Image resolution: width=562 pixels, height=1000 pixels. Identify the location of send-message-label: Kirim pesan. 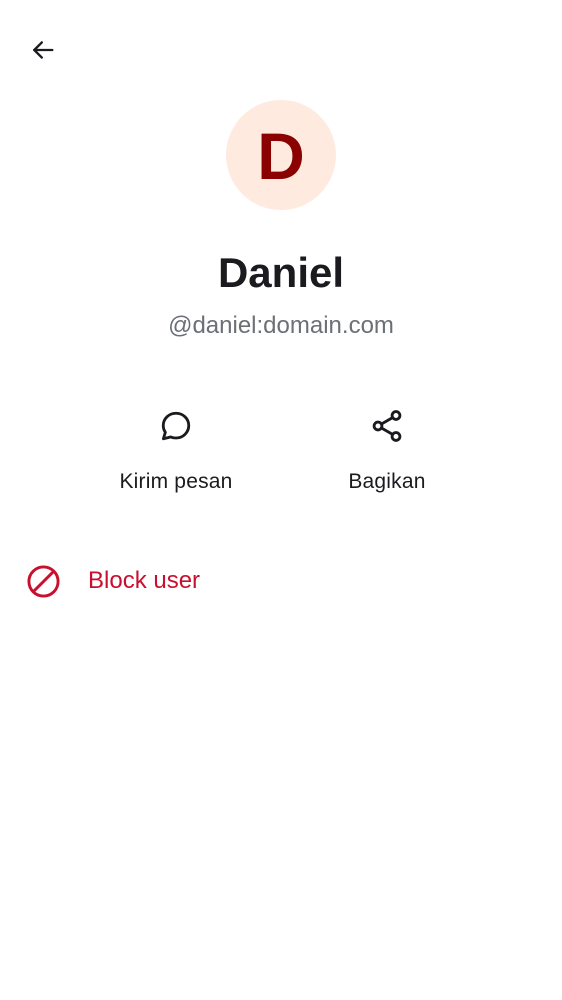
(176, 481).